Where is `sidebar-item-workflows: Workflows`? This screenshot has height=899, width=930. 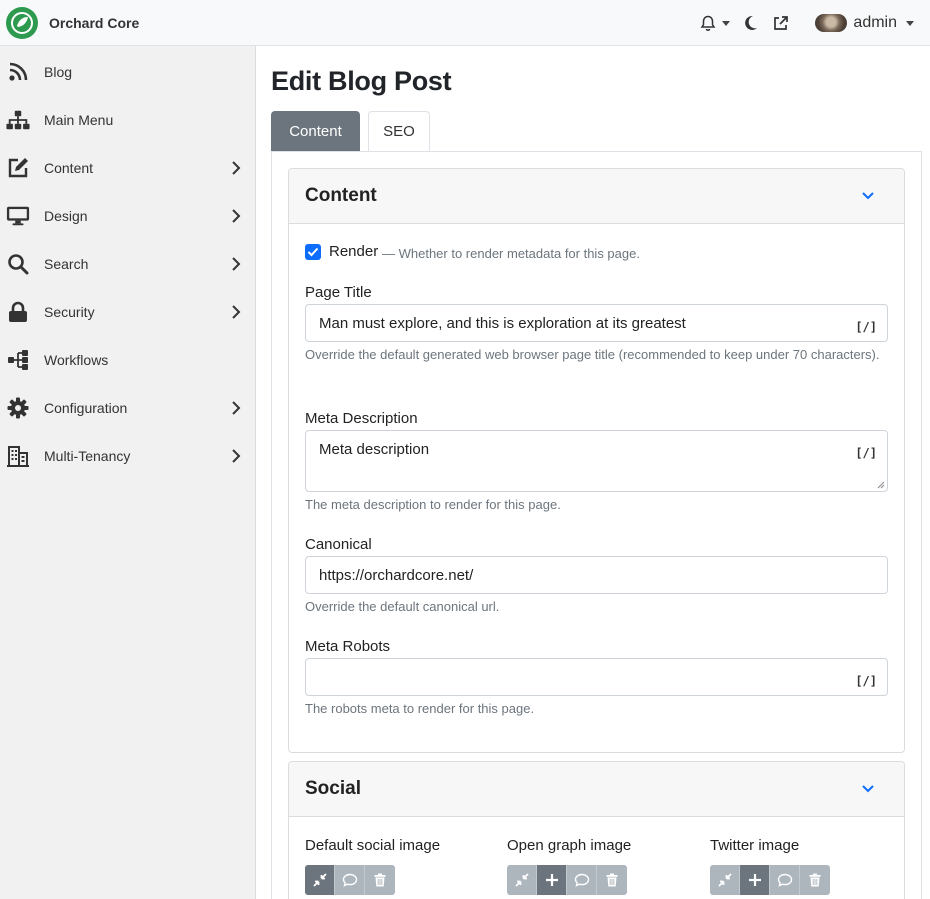 sidebar-item-workflows: Workflows is located at coordinates (127, 360).